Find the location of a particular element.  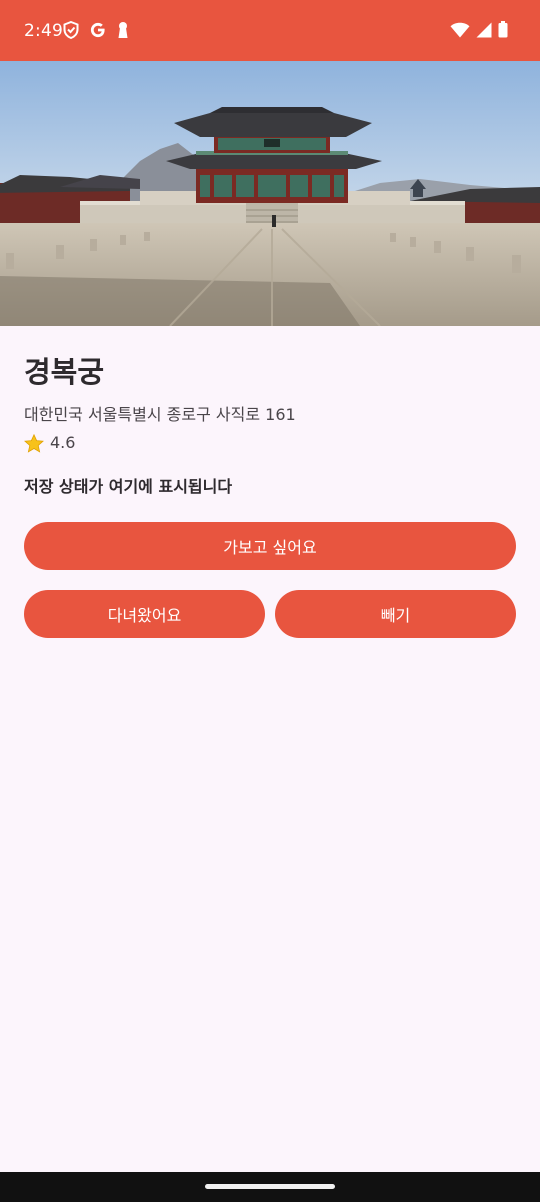

signal-icon is located at coordinates (484, 29).